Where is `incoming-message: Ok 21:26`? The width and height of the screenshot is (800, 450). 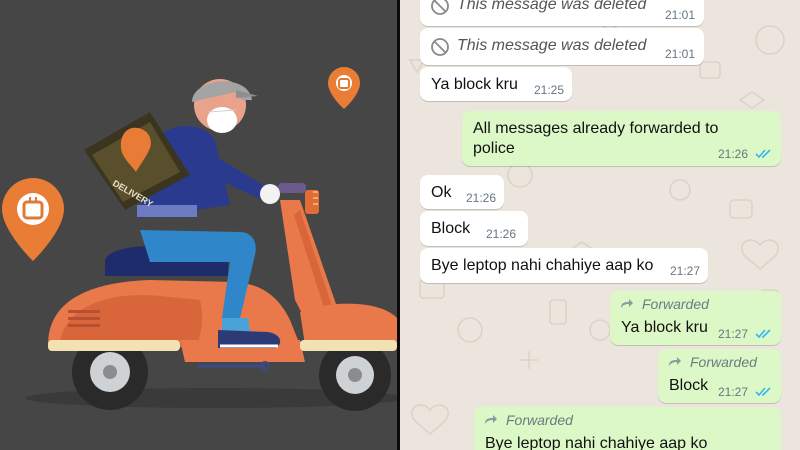
incoming-message: Ok 21:26 is located at coordinates (462, 192).